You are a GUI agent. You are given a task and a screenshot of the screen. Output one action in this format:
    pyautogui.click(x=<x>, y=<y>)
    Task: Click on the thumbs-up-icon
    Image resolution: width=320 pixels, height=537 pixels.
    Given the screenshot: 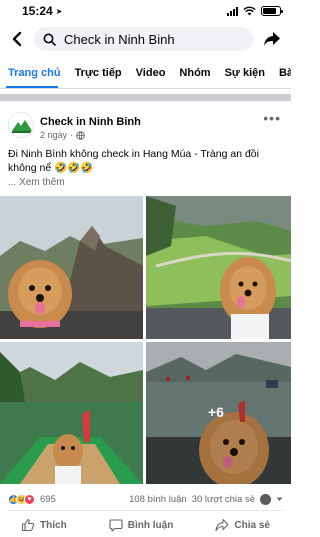 What is the action you would take?
    pyautogui.click(x=28, y=525)
    